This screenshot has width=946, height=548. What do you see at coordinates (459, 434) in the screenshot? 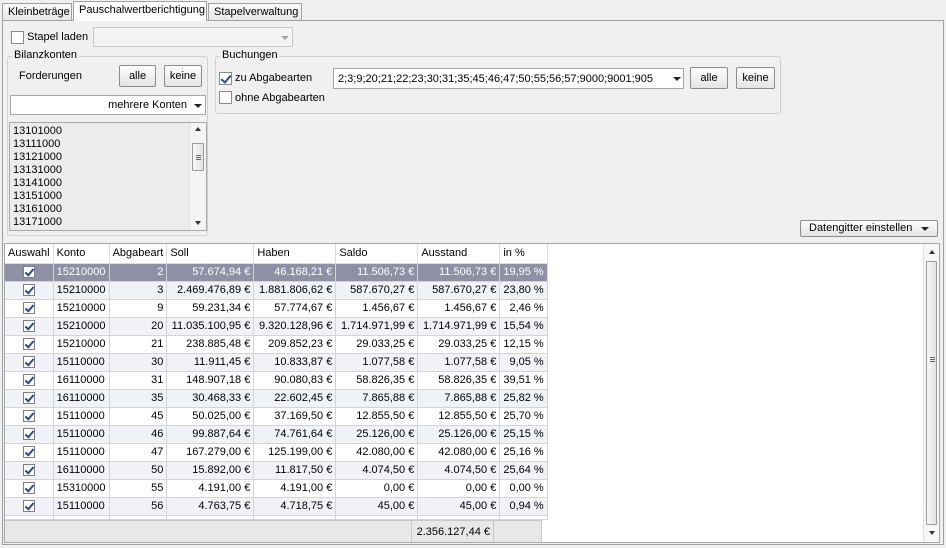
I see `ausstand-cell: 25.126,00 €` at bounding box center [459, 434].